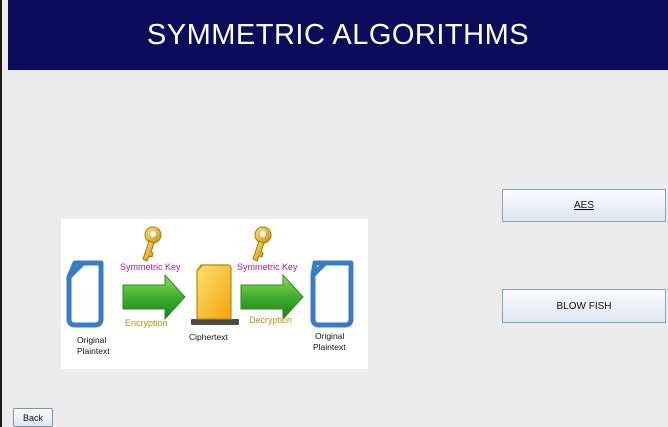 The height and width of the screenshot is (427, 668). What do you see at coordinates (262, 244) in the screenshot?
I see `key-icon-right` at bounding box center [262, 244].